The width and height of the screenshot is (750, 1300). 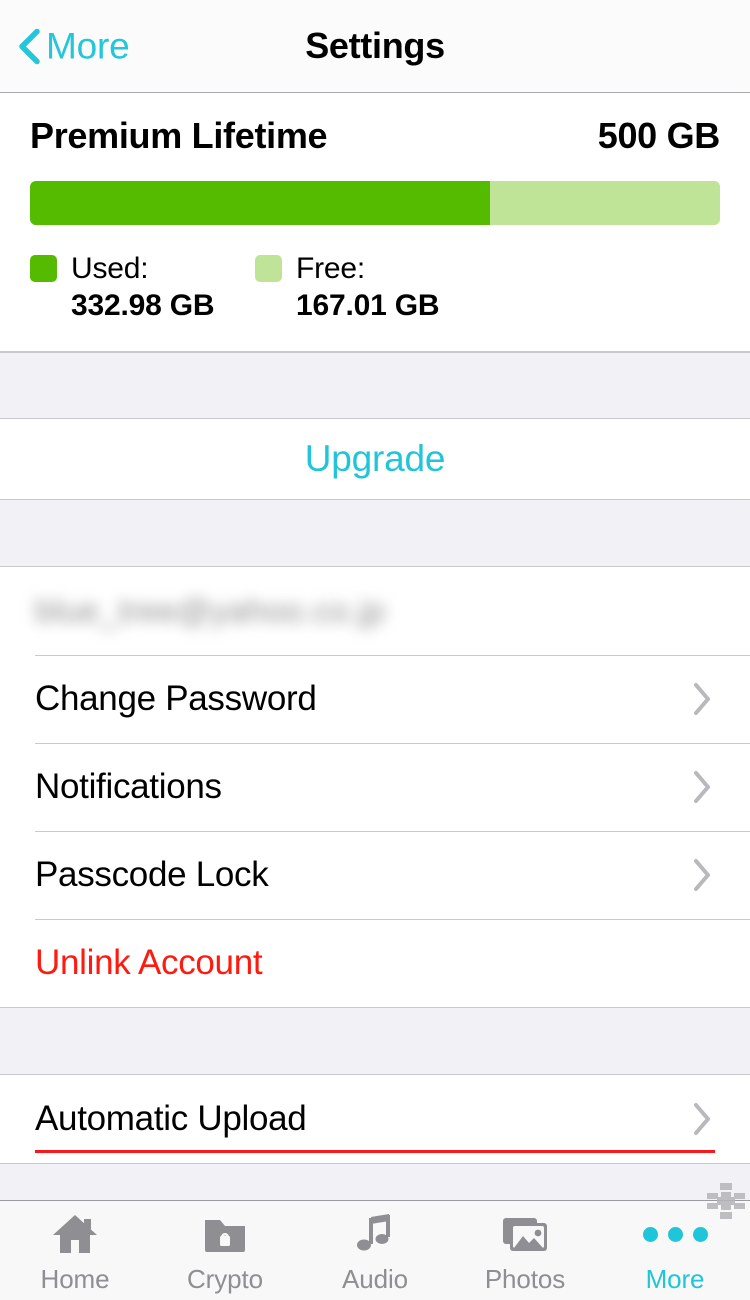 What do you see at coordinates (225, 1234) in the screenshot?
I see `folder-lock-icon` at bounding box center [225, 1234].